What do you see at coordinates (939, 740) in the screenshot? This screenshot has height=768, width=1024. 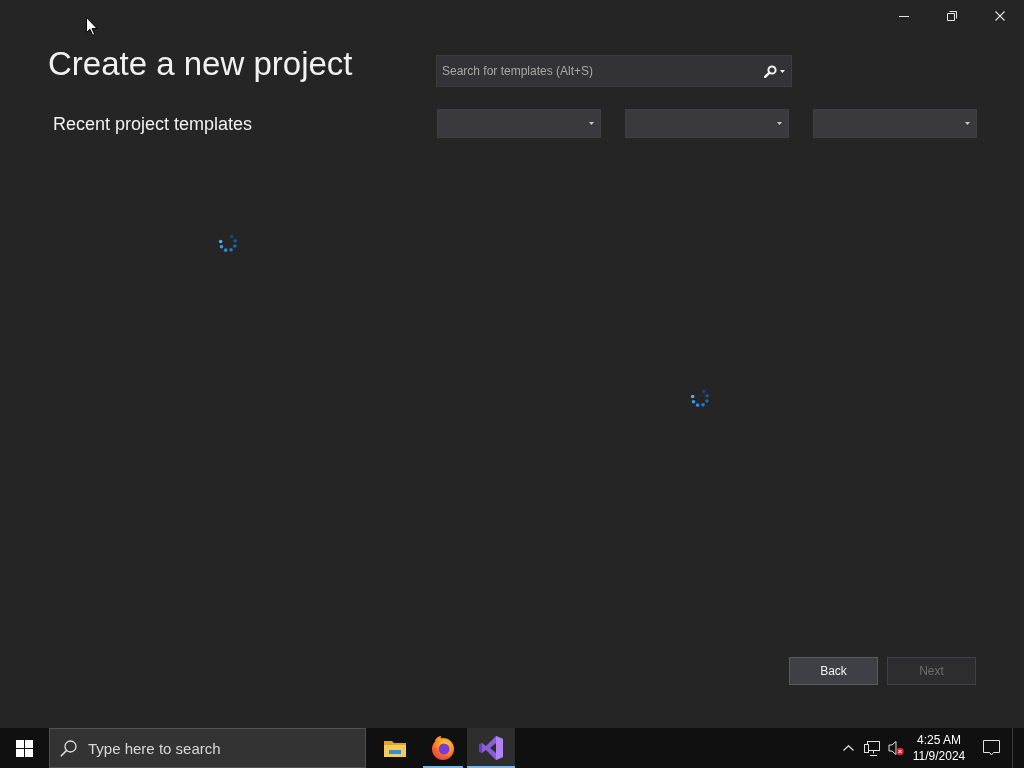 I see `clock-time: 4:25 AM` at bounding box center [939, 740].